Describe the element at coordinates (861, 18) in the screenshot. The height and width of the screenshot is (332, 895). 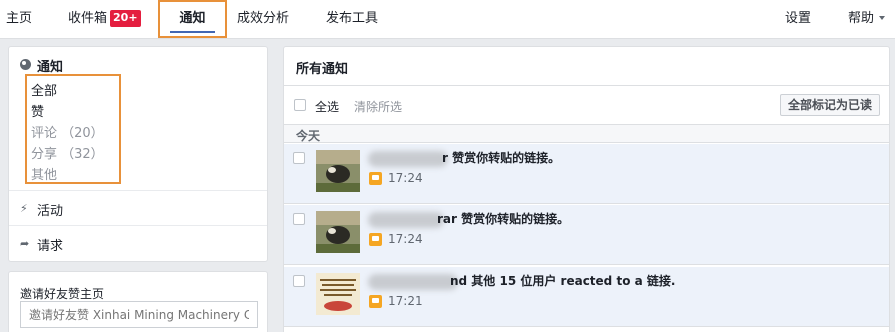
I see `nav-help-label: 帮助` at that location.